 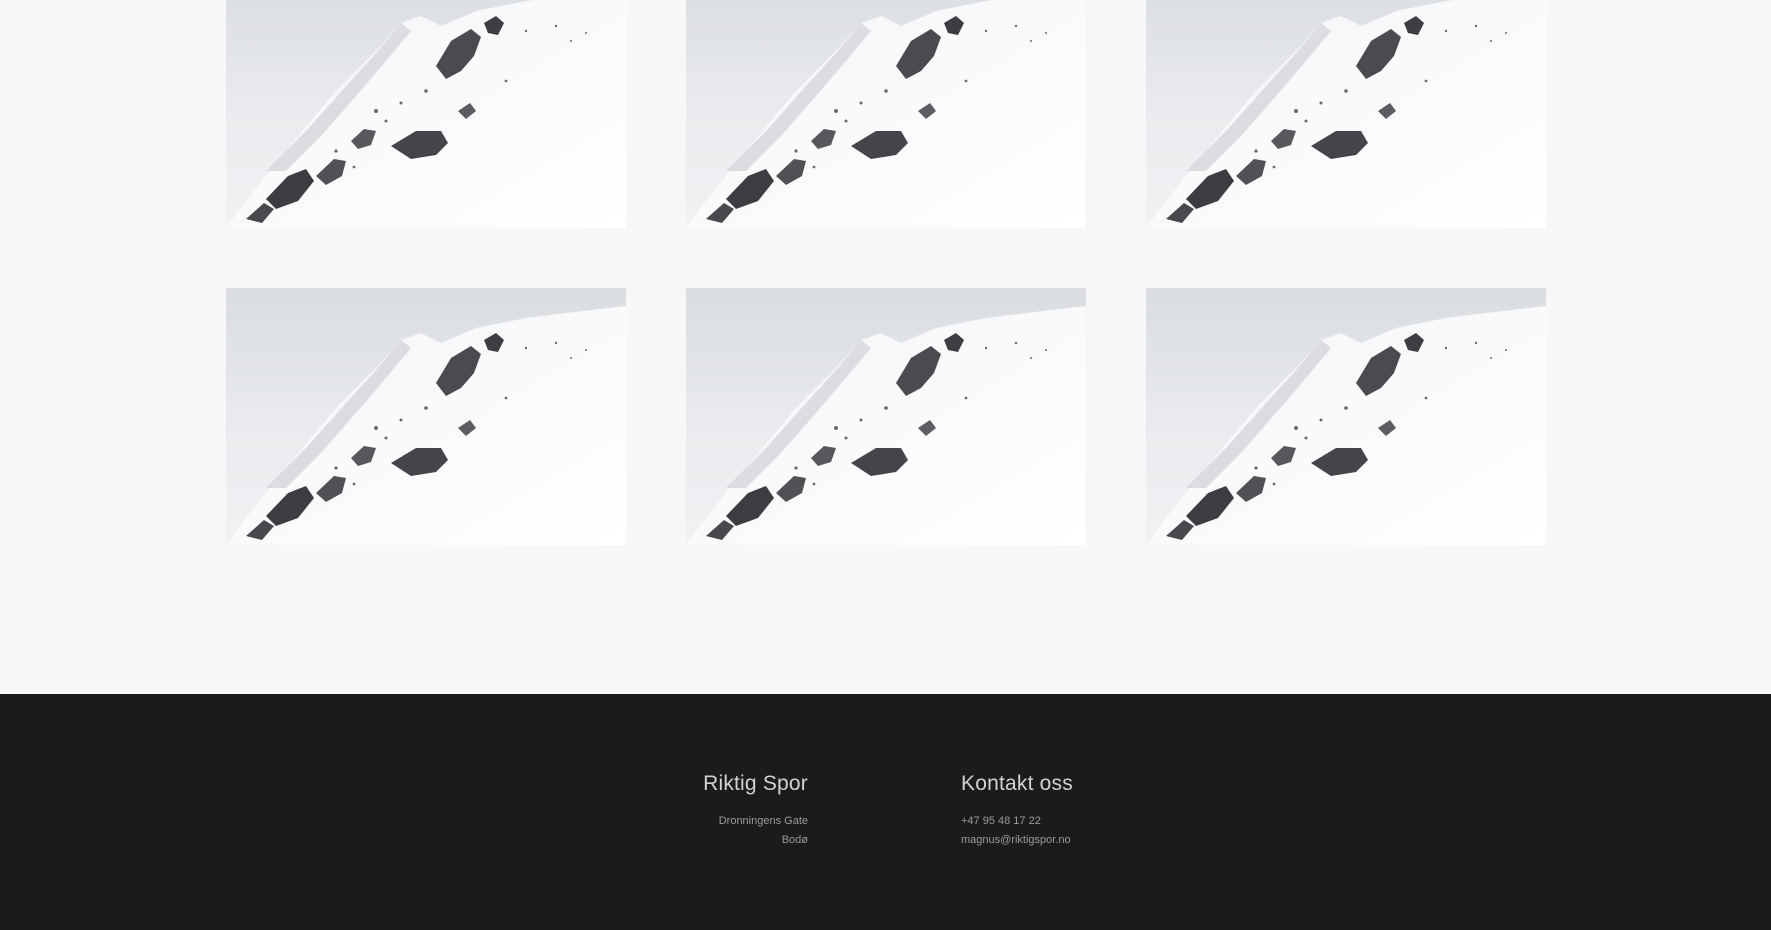 I want to click on footer-phone-link: +47 95 48 17 22, so click(x=1001, y=821).